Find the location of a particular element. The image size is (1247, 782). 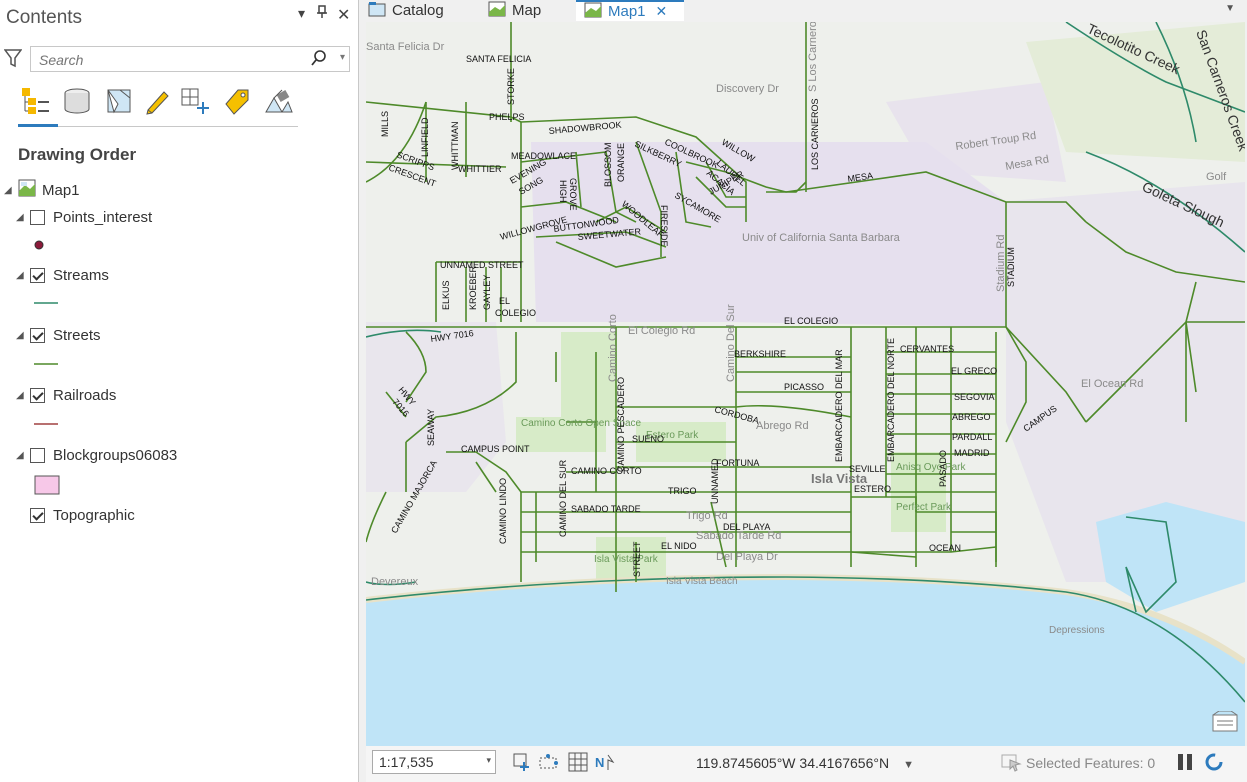

close-tab-icon: ✕ is located at coordinates (662, 11).